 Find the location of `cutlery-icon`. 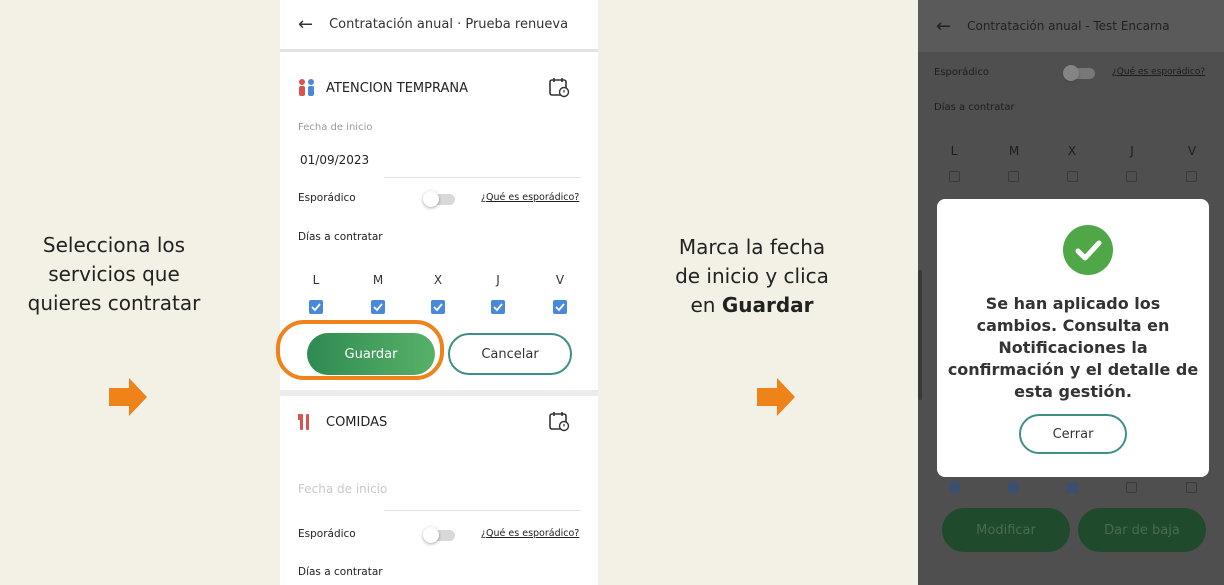

cutlery-icon is located at coordinates (303, 422).